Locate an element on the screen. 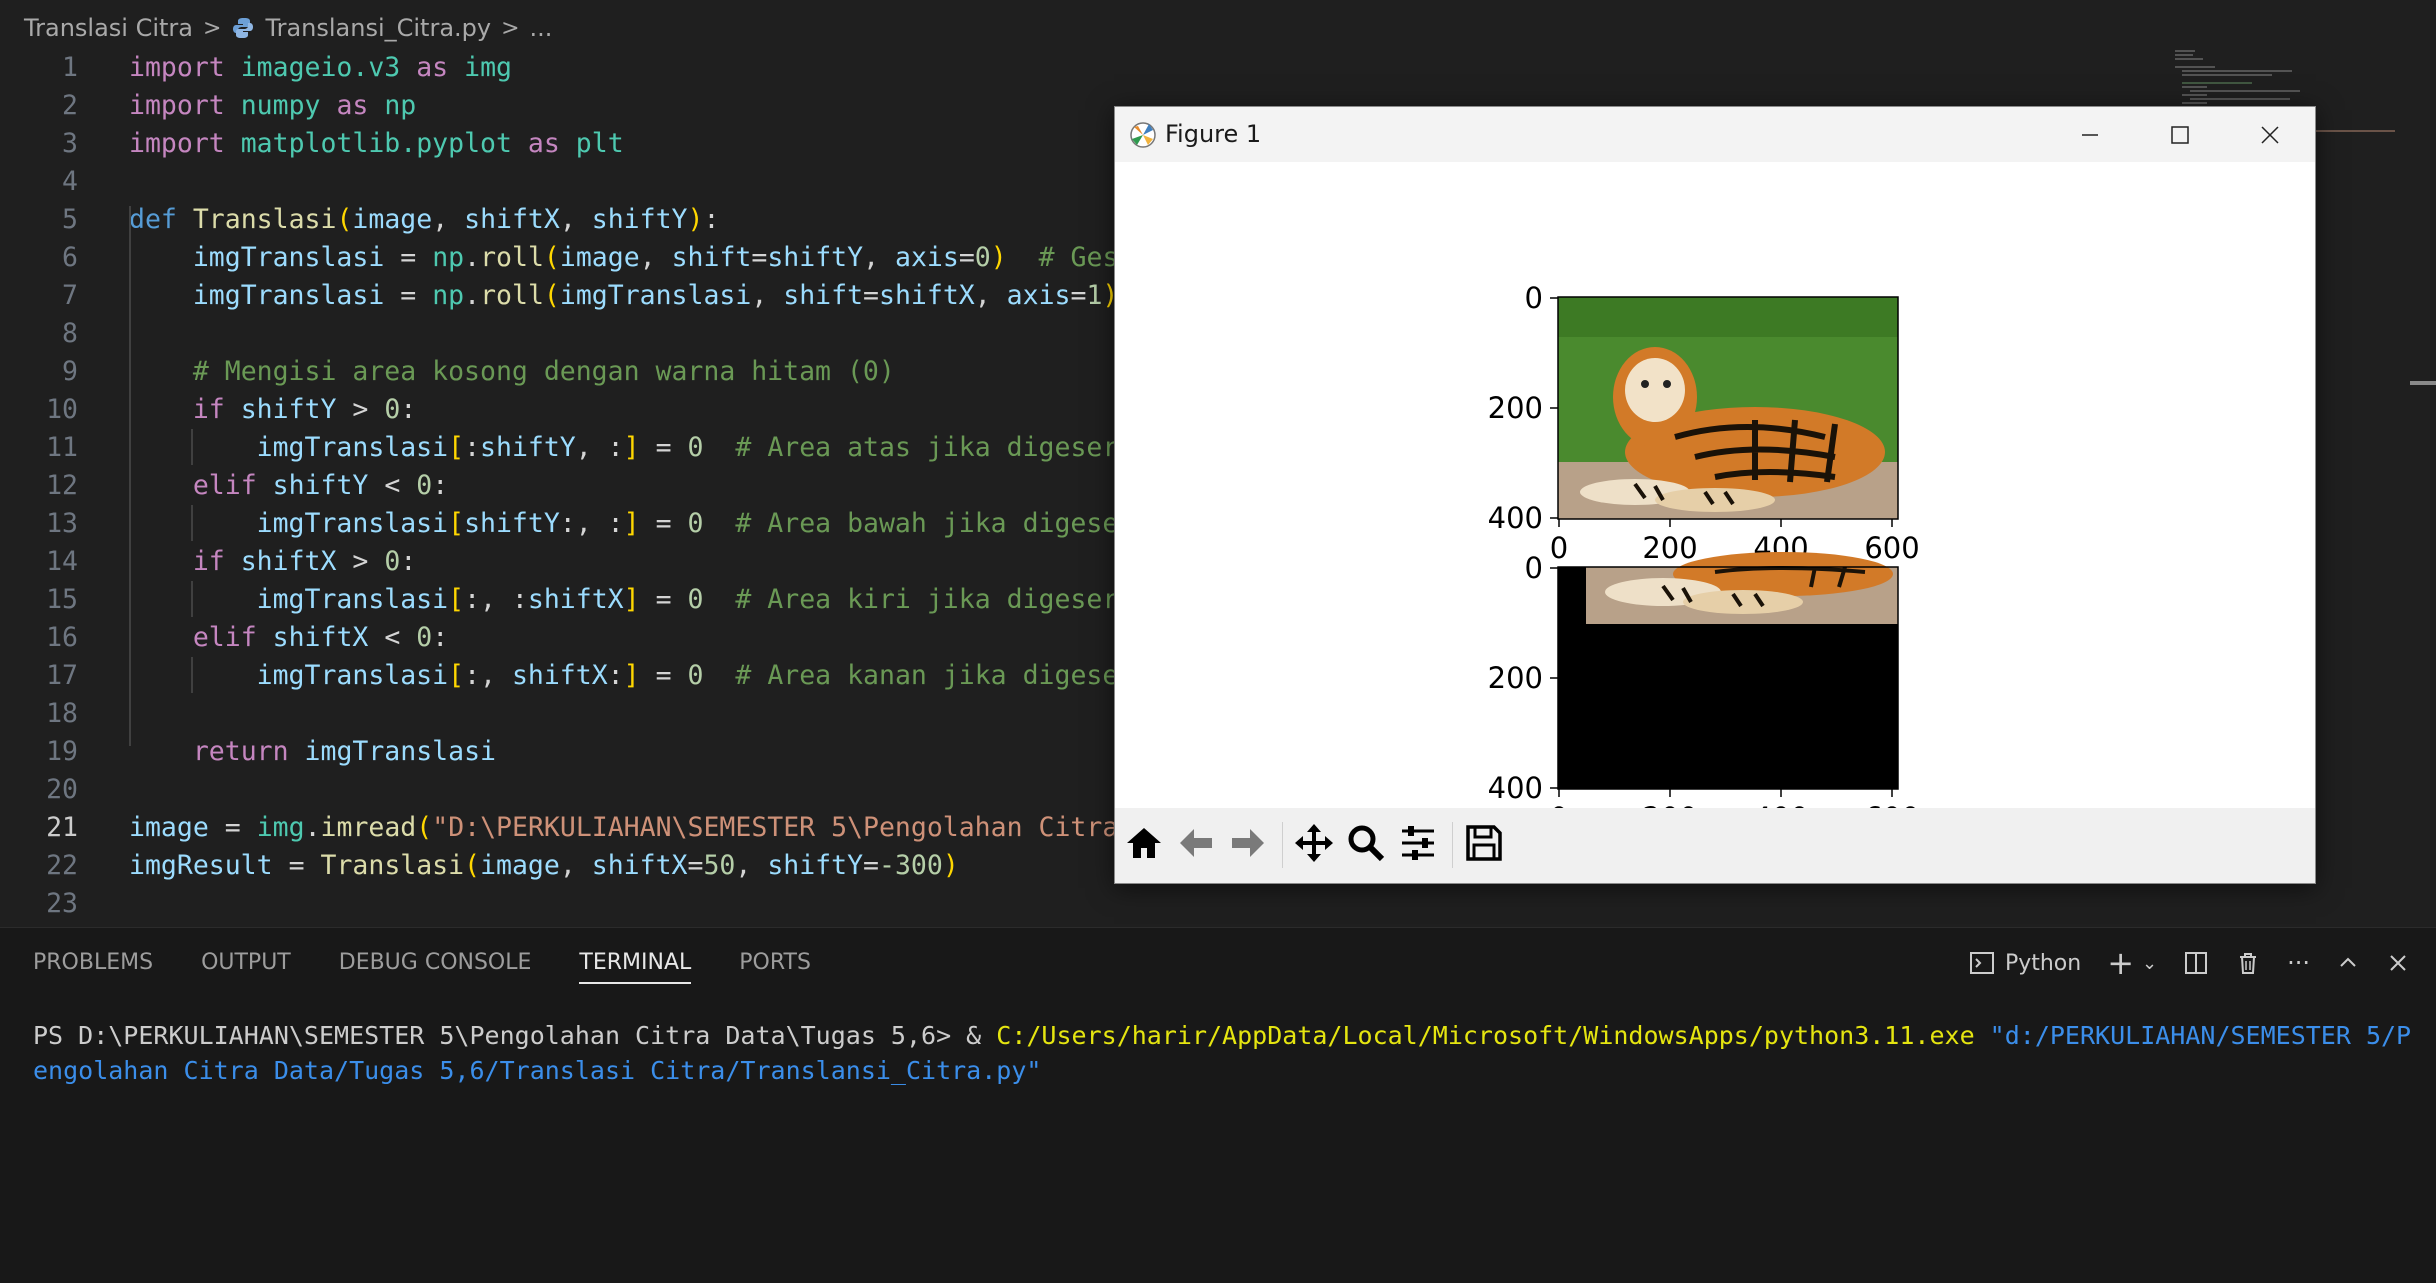 Image resolution: width=2436 pixels, height=1283 pixels. panel-tabs: PROBLEMS OUTPUT DEBUG CONSOLE TERMINAL PORTS is located at coordinates (413, 963).